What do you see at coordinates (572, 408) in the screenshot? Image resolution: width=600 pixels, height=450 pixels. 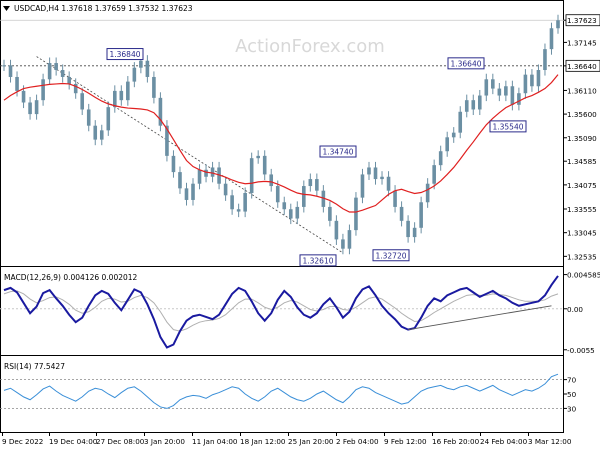 I see `y-tick-label: 30` at bounding box center [572, 408].